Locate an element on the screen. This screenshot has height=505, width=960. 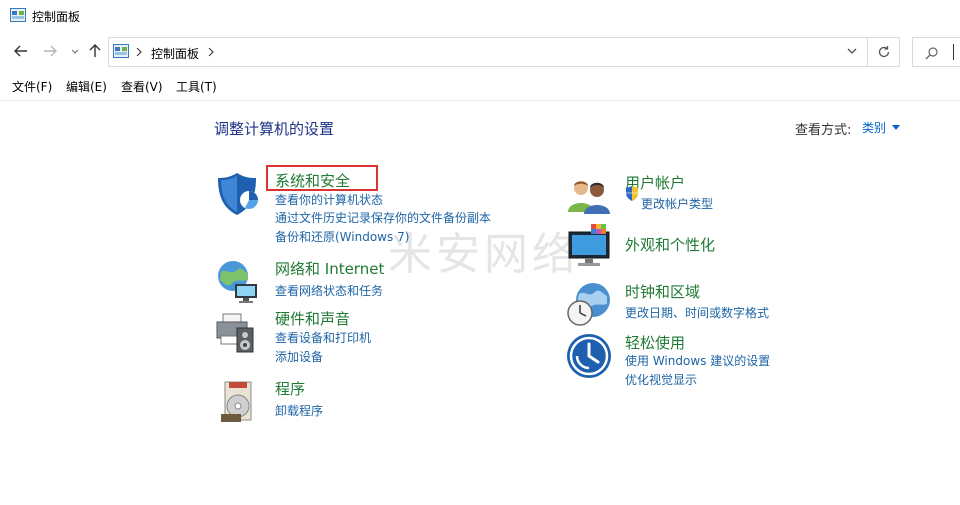
link-optimize-visual-display: 优化视觉显示 is located at coordinates (661, 379).